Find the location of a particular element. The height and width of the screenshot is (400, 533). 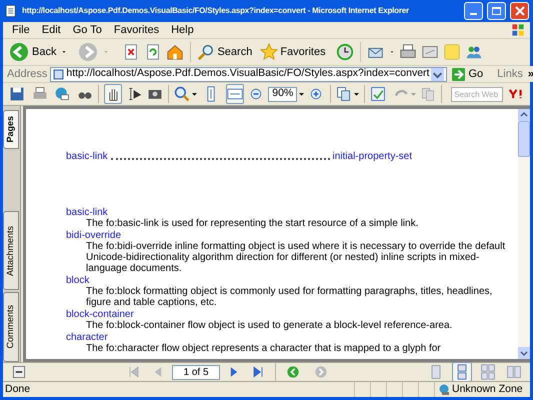

menu-item: Edit is located at coordinates (51, 30).